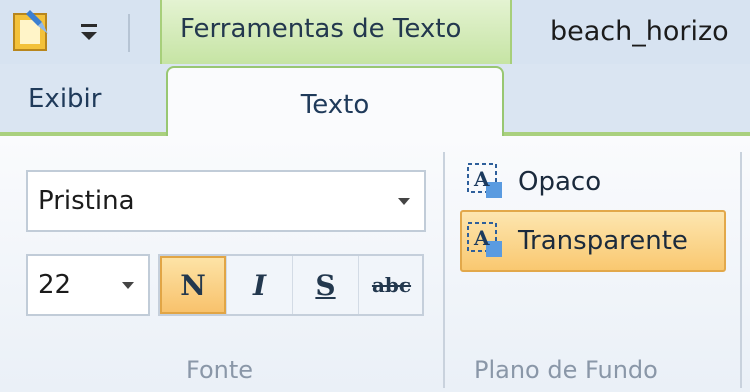  I want to click on italic-button: I, so click(259, 285).